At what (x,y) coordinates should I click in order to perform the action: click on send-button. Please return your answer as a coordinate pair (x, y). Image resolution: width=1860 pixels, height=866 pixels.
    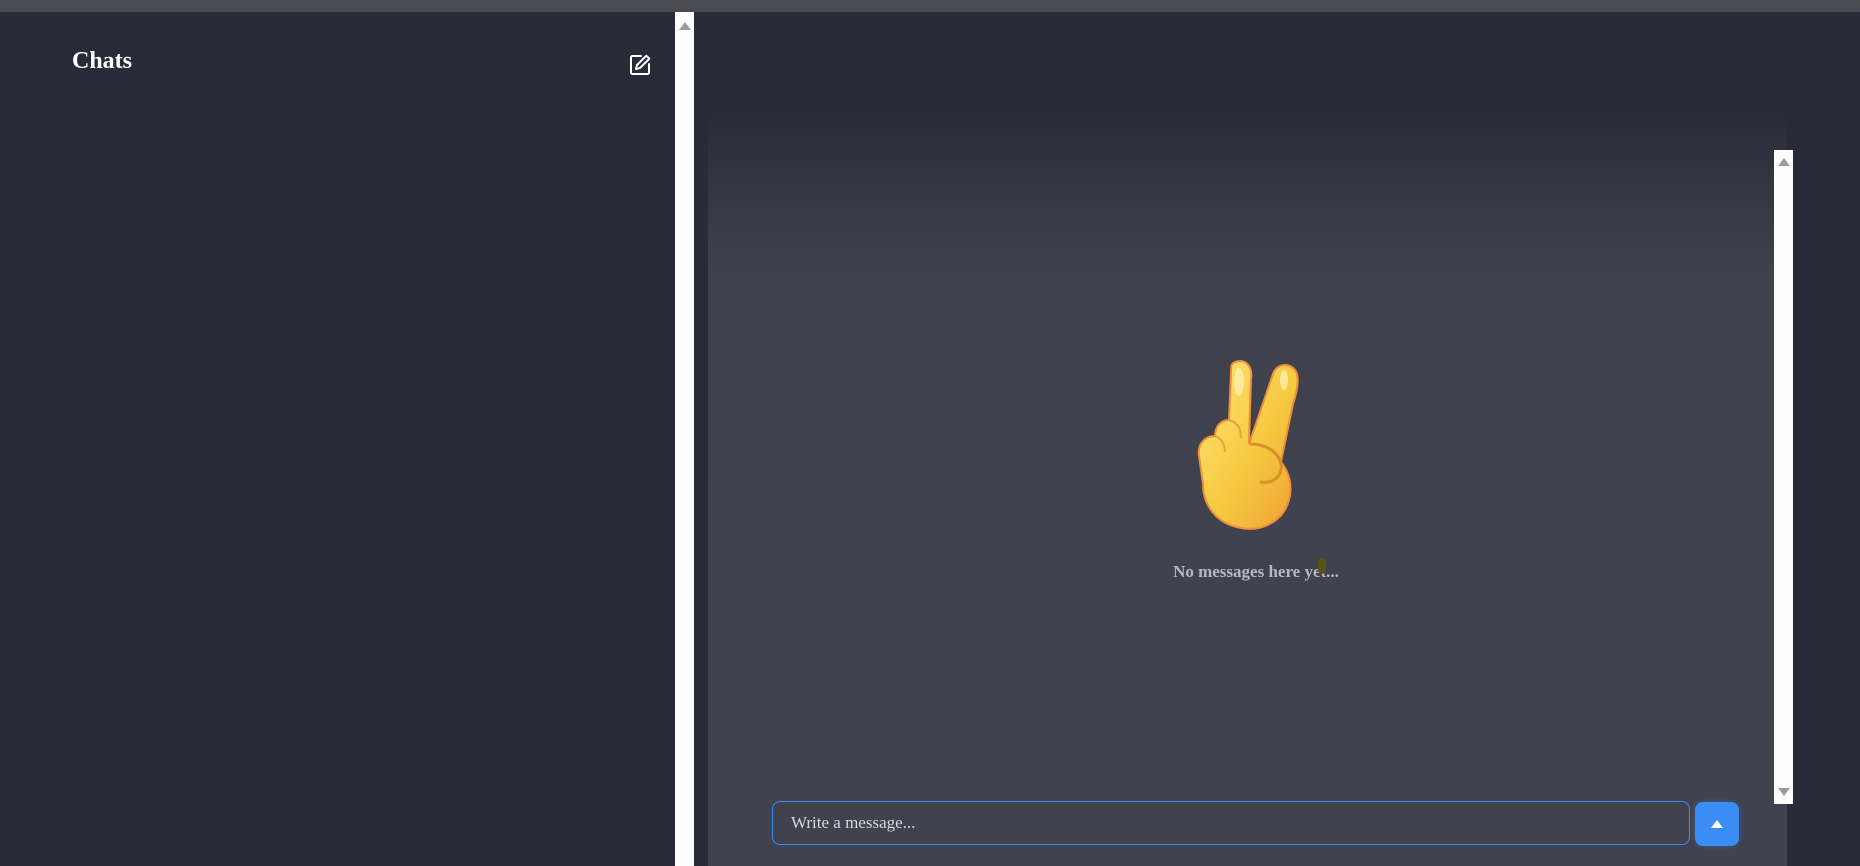
    Looking at the image, I should click on (1717, 824).